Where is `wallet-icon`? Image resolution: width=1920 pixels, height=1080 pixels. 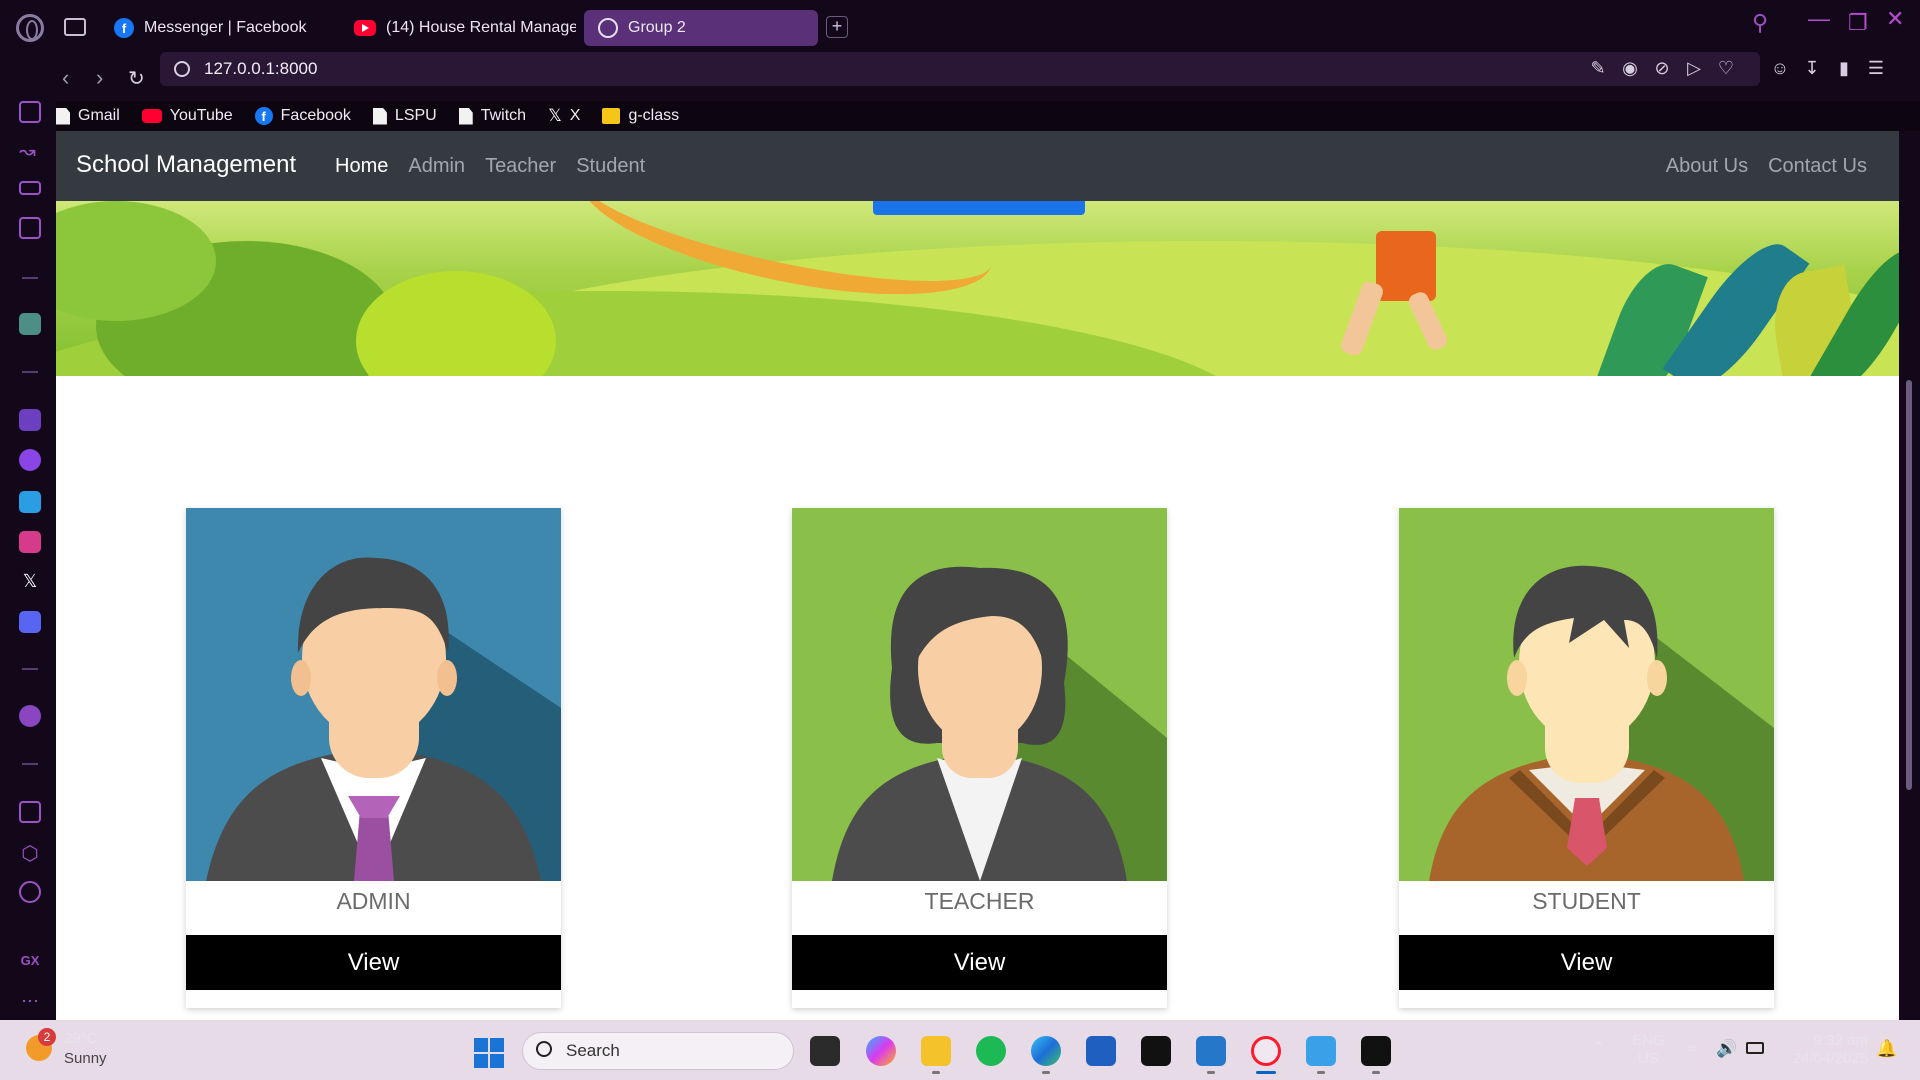 wallet-icon is located at coordinates (30, 188).